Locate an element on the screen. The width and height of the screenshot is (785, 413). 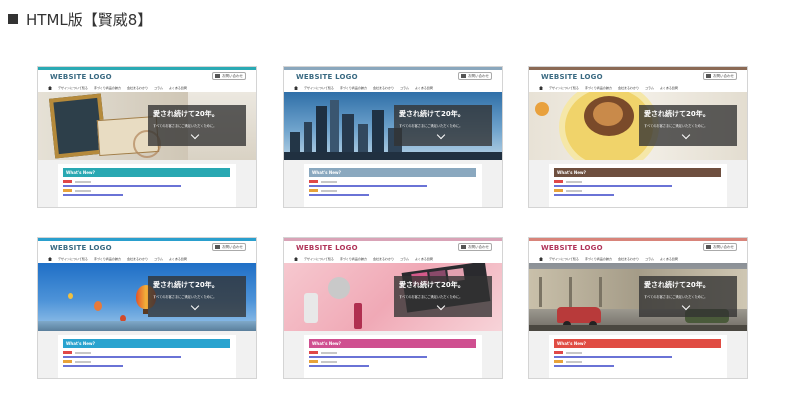
accent-strip is located at coordinates (147, 239).